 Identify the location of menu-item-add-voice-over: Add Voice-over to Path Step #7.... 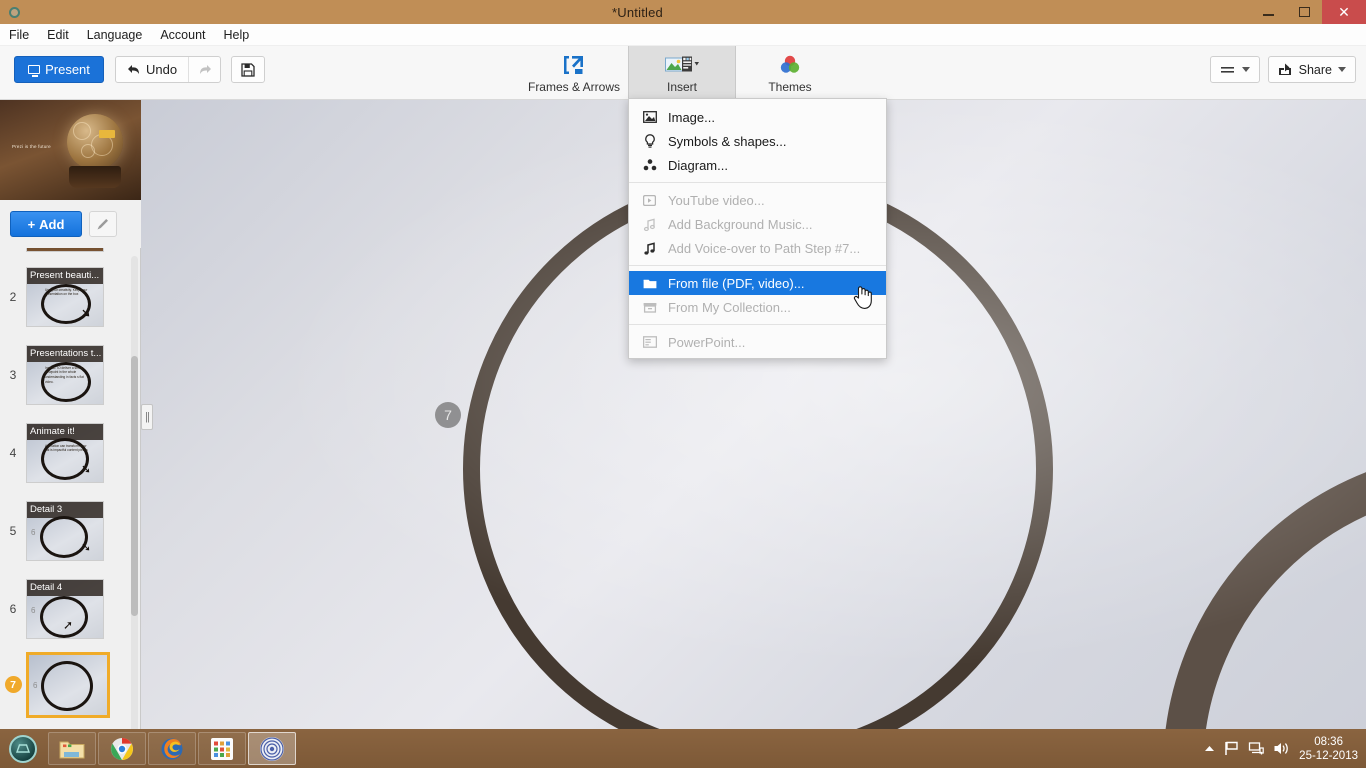
(757, 248).